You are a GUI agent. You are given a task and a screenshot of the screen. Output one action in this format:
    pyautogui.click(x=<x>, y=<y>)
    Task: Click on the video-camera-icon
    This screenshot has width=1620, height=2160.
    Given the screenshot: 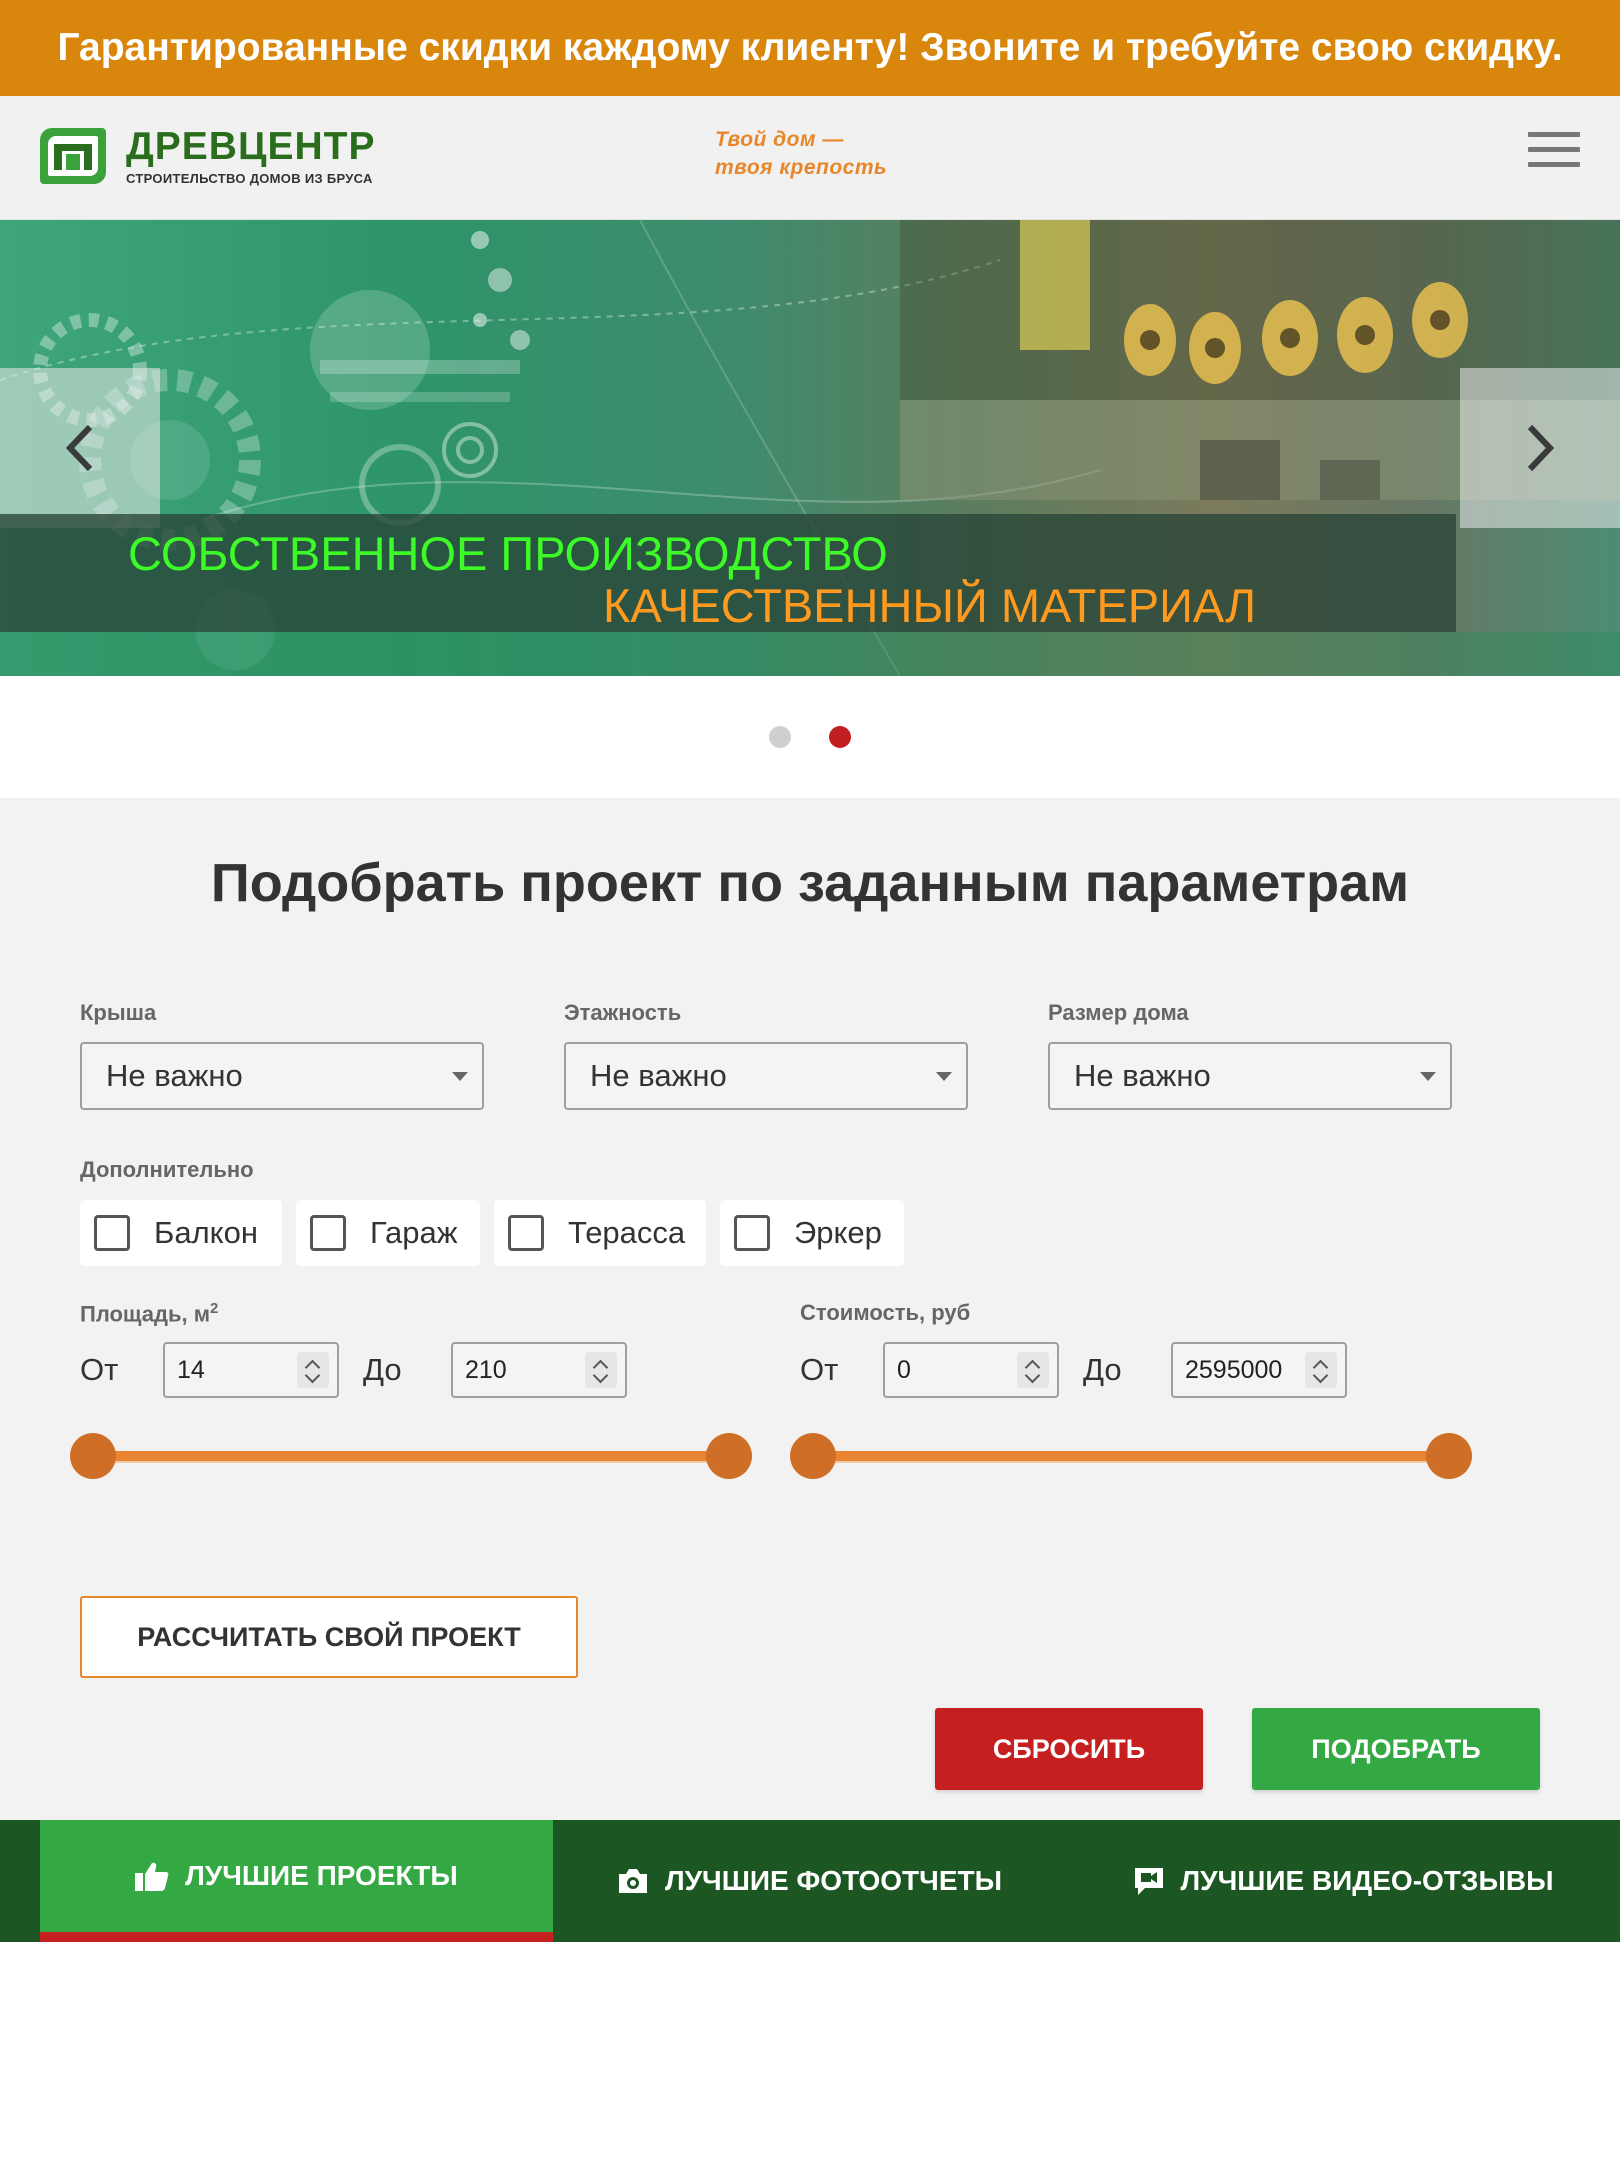 What is the action you would take?
    pyautogui.click(x=1148, y=1881)
    